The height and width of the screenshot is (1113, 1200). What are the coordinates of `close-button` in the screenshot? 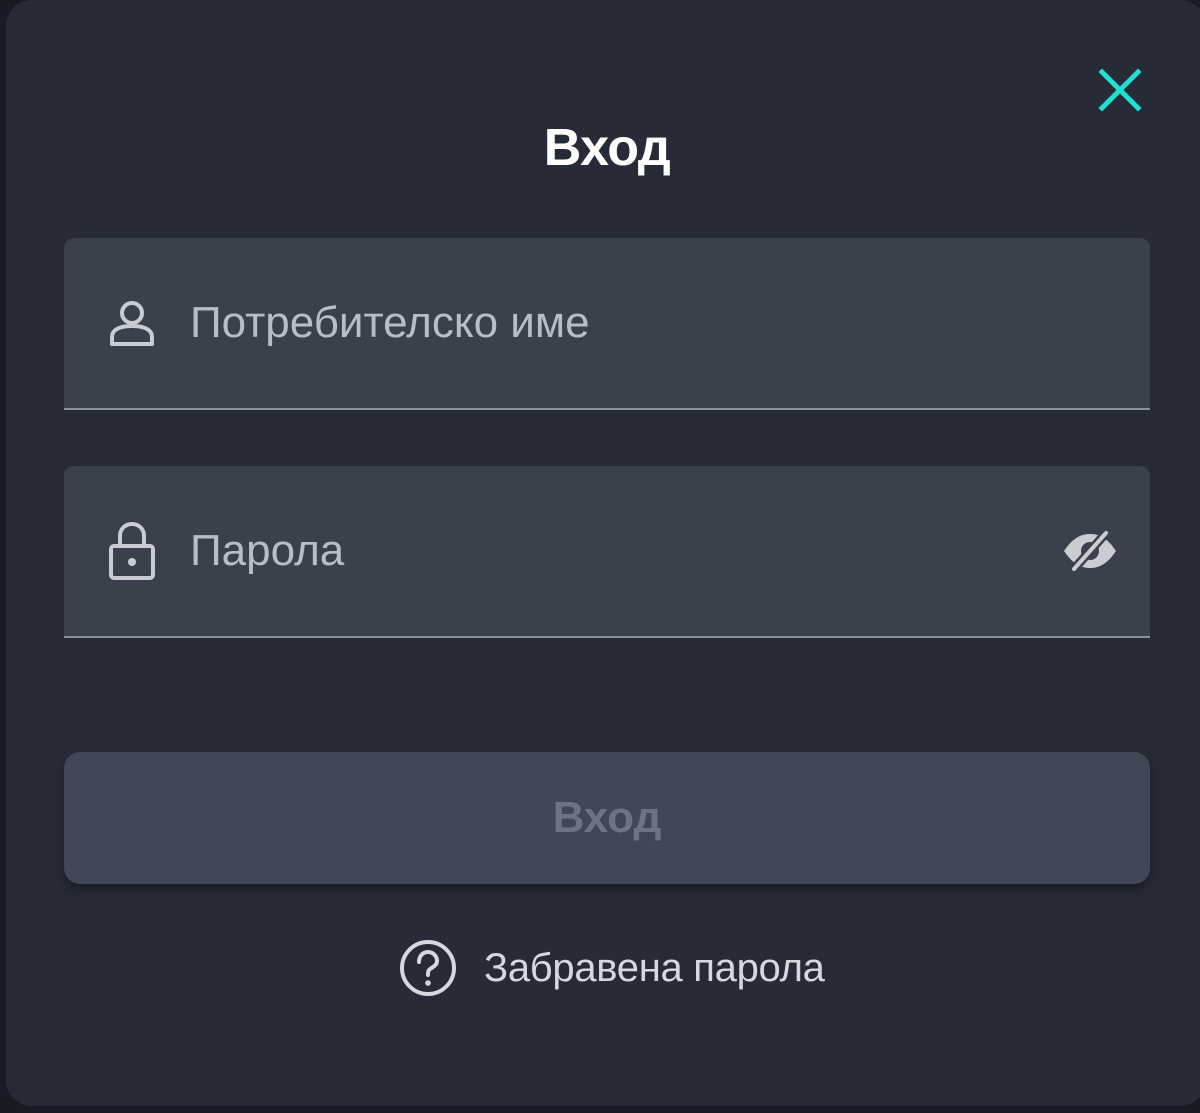 It's located at (1120, 90).